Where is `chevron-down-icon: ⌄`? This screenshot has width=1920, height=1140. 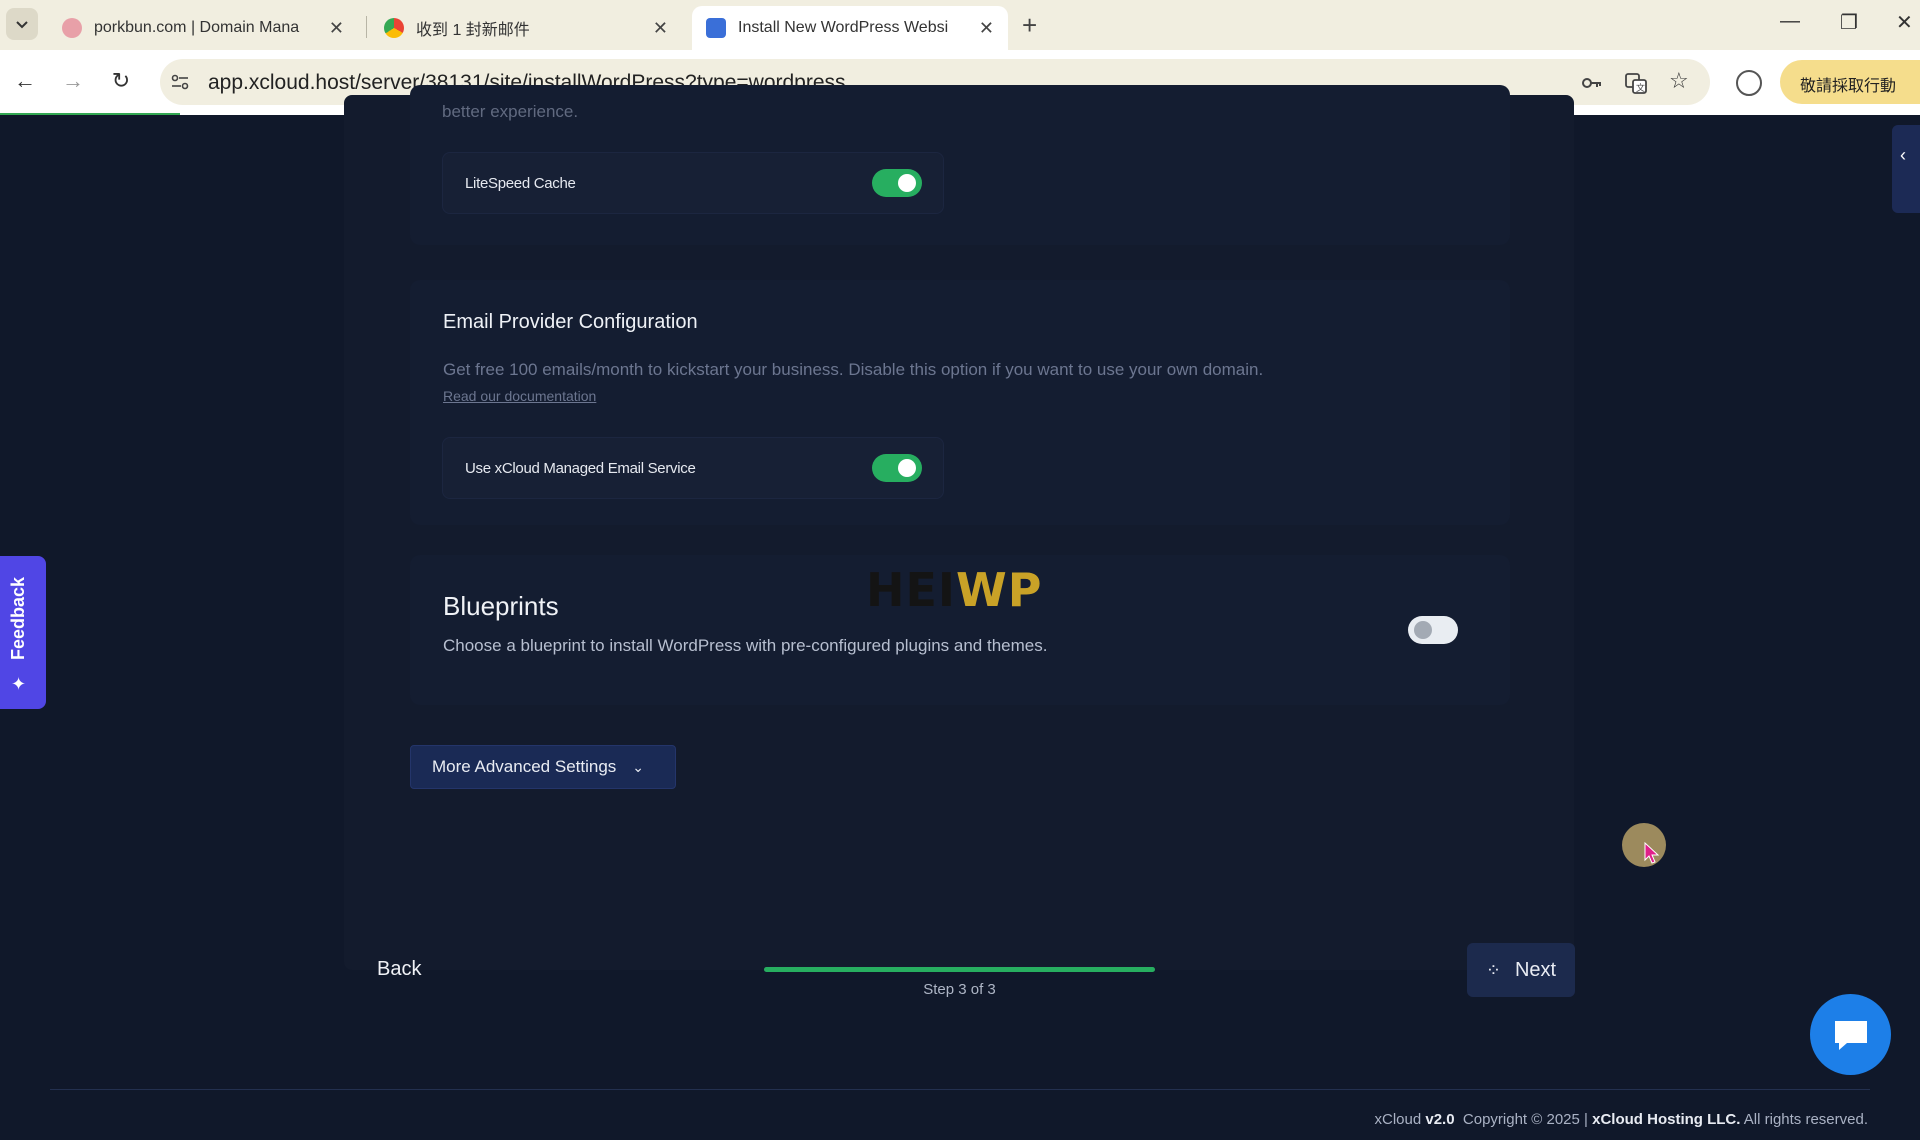 chevron-down-icon: ⌄ is located at coordinates (638, 766).